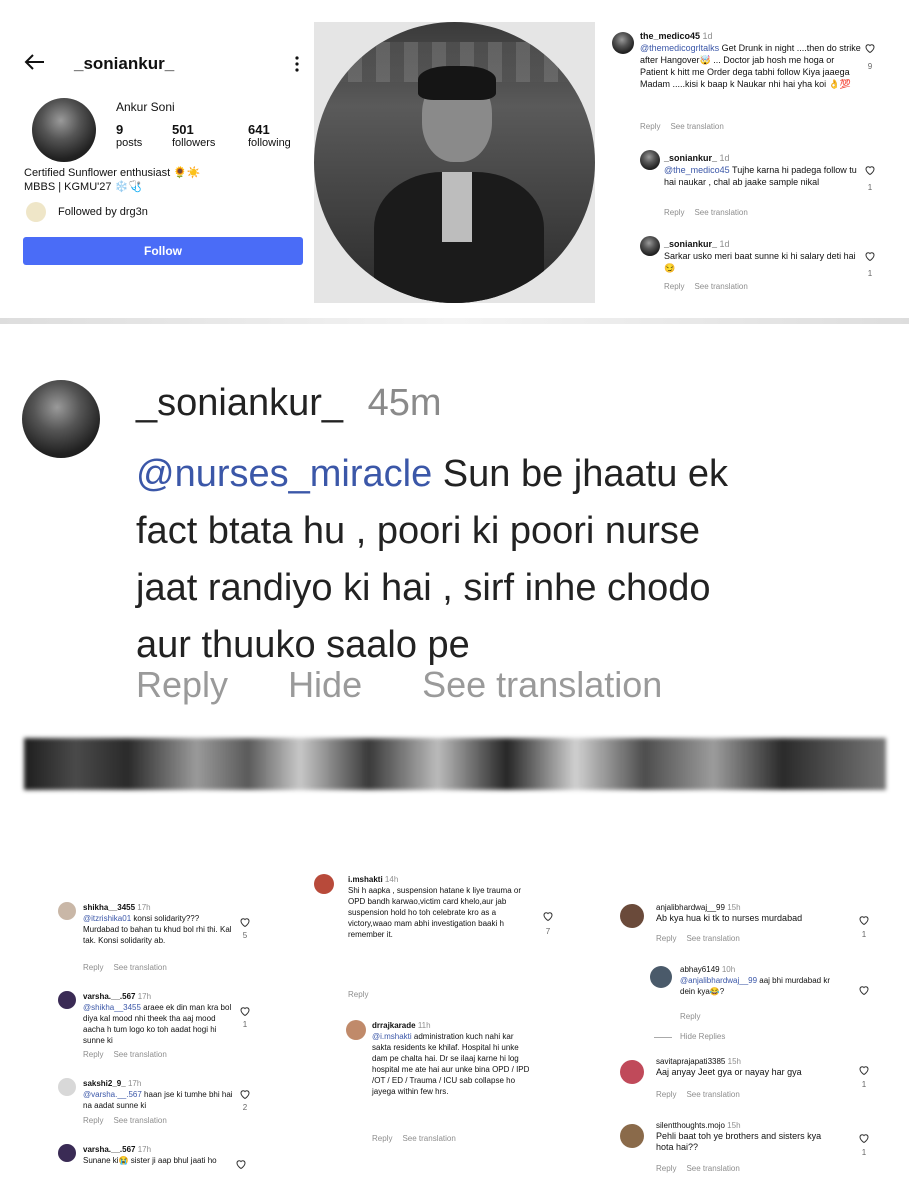  What do you see at coordinates (163, 251) in the screenshot?
I see `follow-button: Follow` at bounding box center [163, 251].